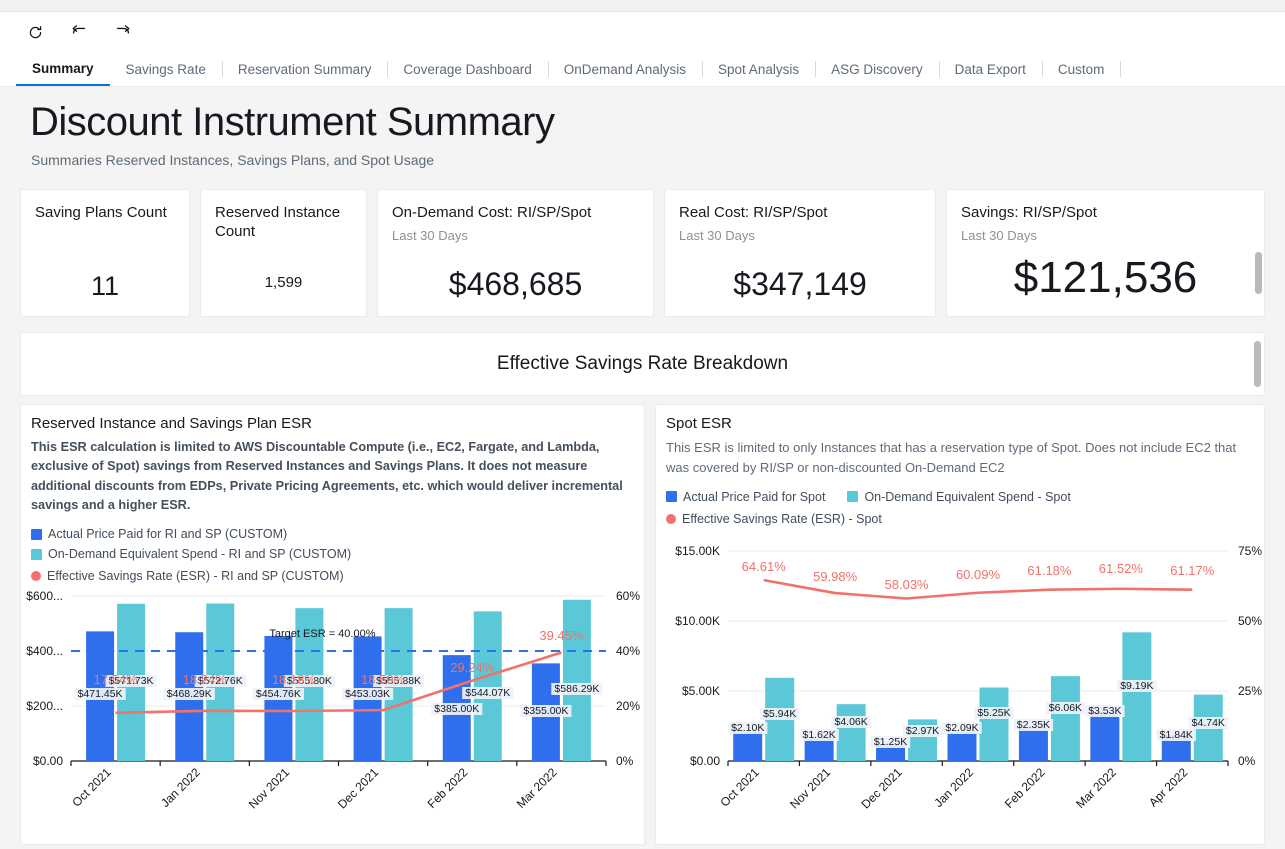 The image size is (1285, 849). Describe the element at coordinates (642, 363) in the screenshot. I see `section-banner-title: Effective Savings Rate Breakdown` at that location.